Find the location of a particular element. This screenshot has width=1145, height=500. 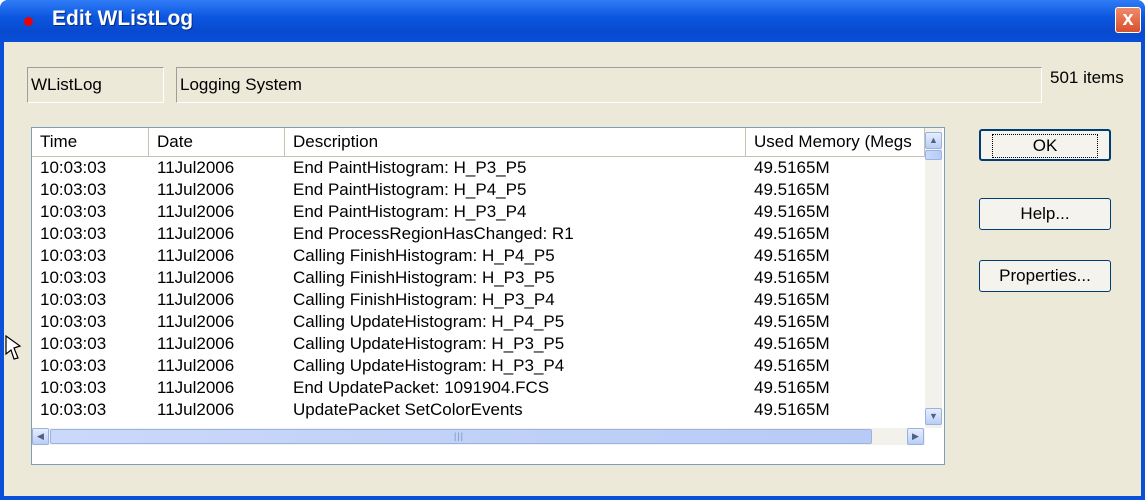

scroll-down-button: ▼ is located at coordinates (933, 416).